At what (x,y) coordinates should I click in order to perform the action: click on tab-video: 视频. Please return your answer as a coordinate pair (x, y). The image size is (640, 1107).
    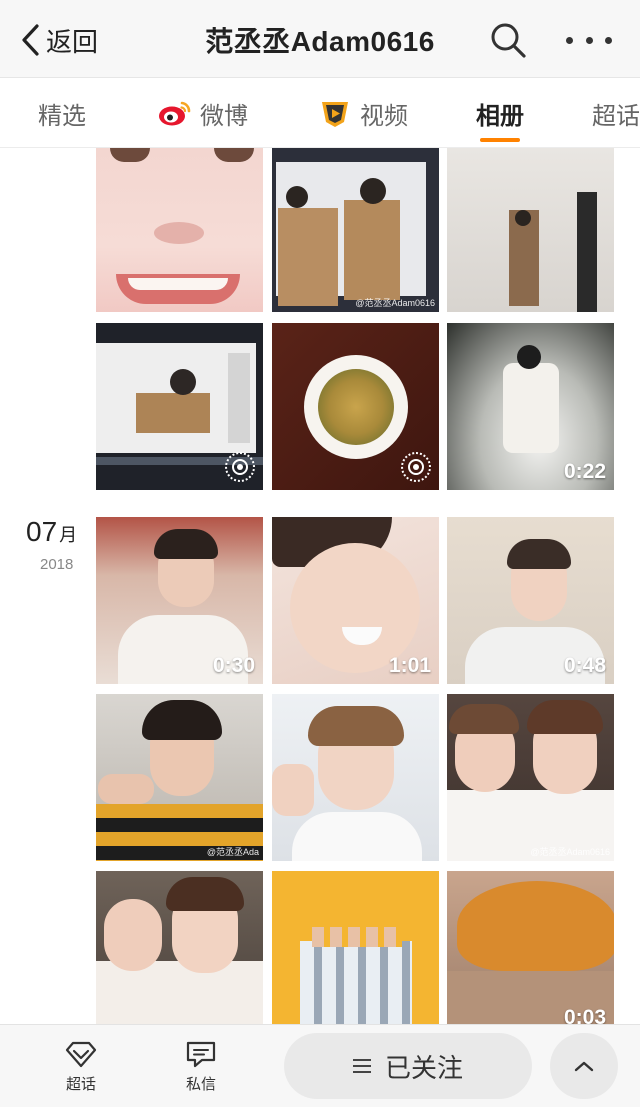
    Looking at the image, I should click on (363, 113).